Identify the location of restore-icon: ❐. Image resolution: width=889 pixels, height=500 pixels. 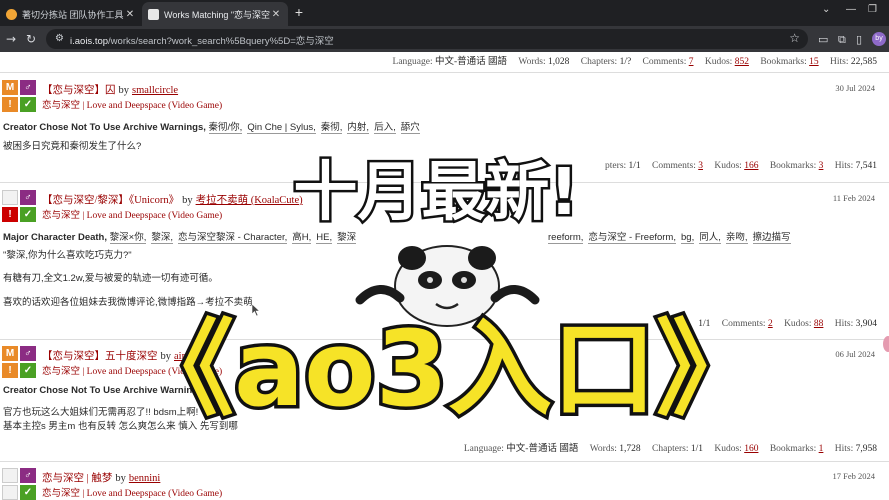
(872, 9).